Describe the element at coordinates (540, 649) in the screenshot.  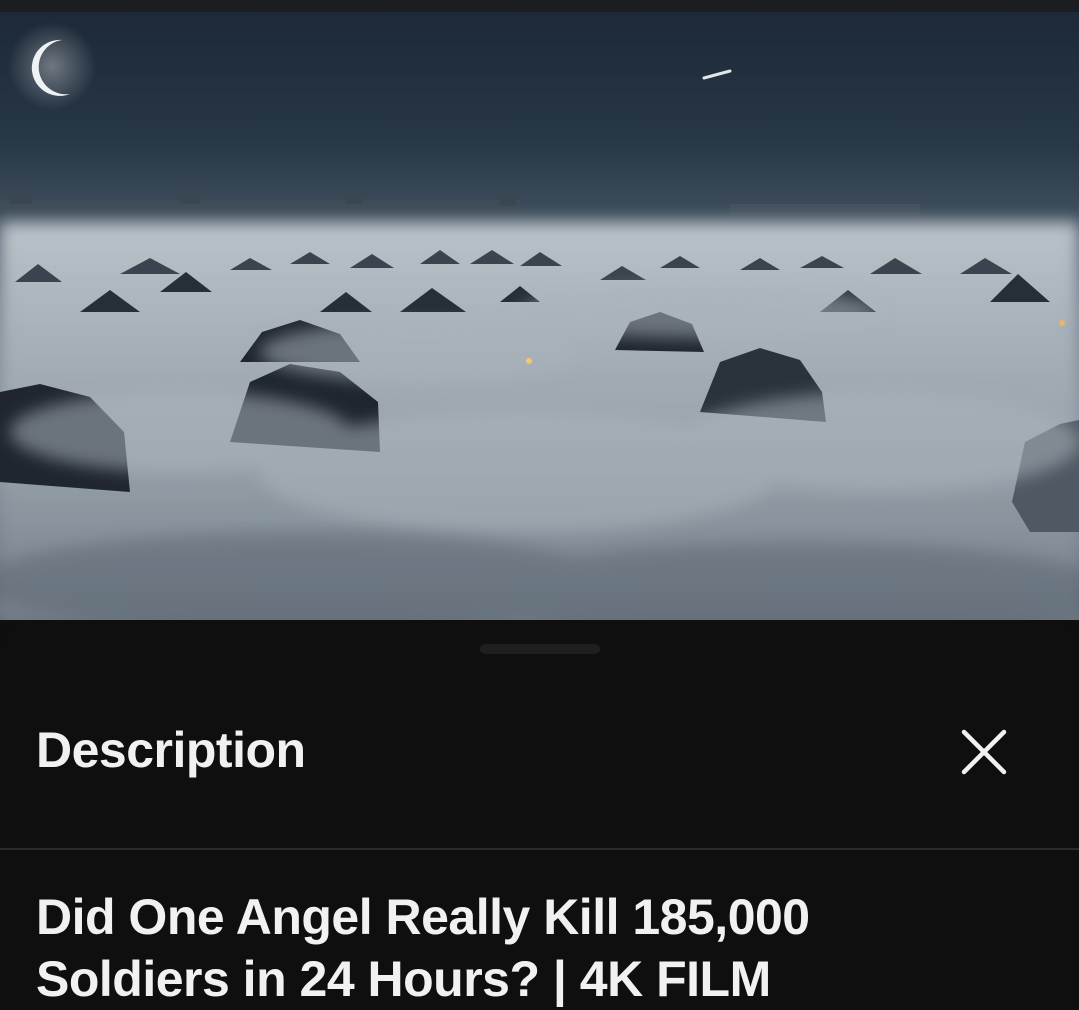
I see `drag-handle` at that location.